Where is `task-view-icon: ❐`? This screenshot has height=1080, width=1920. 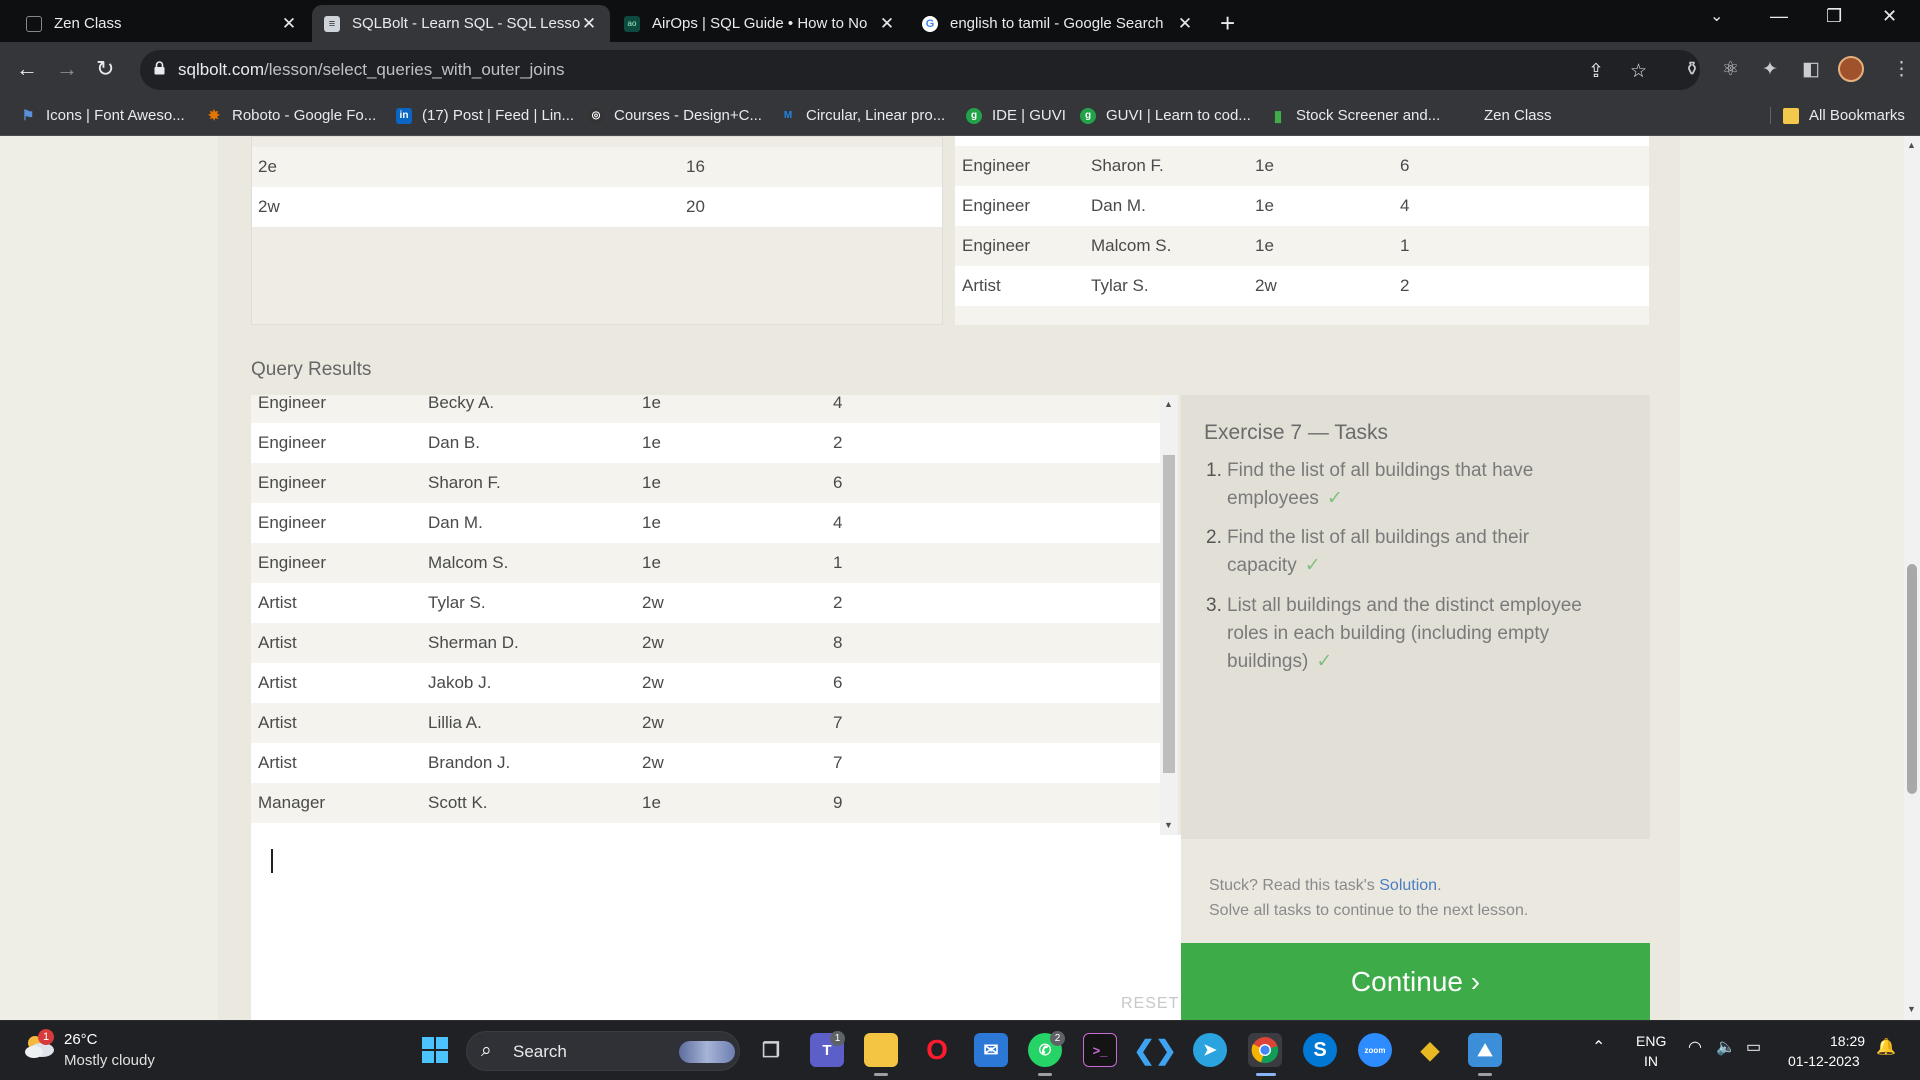
task-view-icon: ❐ is located at coordinates (771, 1050).